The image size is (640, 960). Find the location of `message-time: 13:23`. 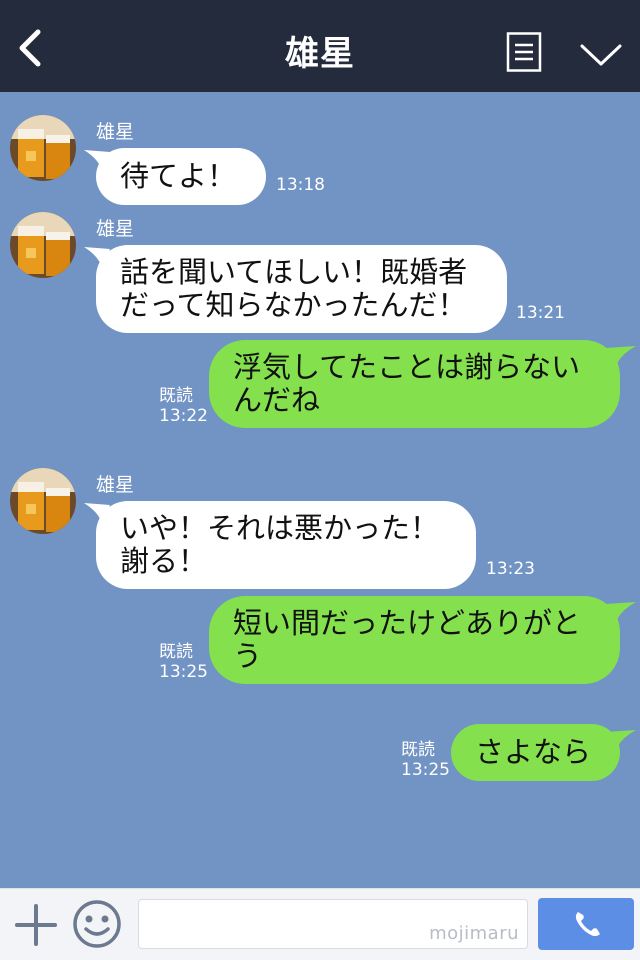

message-time: 13:23 is located at coordinates (510, 569).